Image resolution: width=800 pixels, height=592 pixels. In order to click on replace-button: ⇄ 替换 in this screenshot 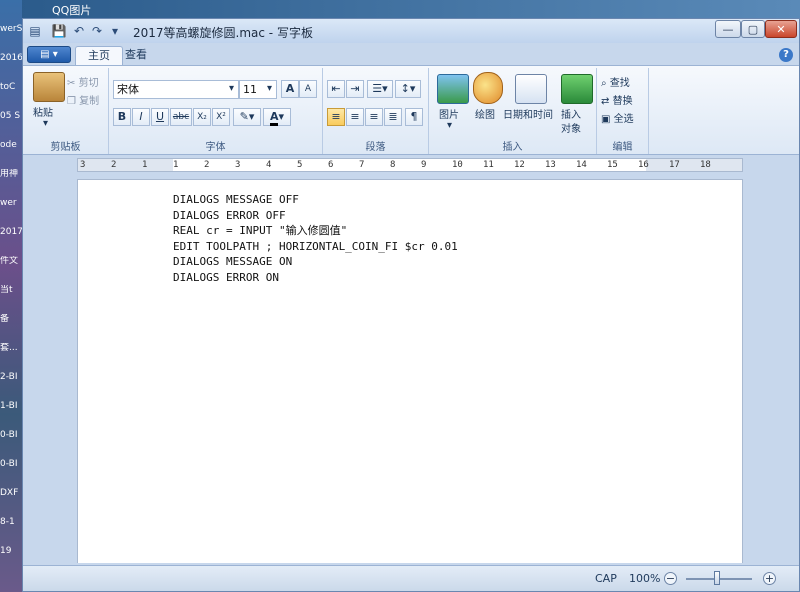, I will do `click(617, 99)`.